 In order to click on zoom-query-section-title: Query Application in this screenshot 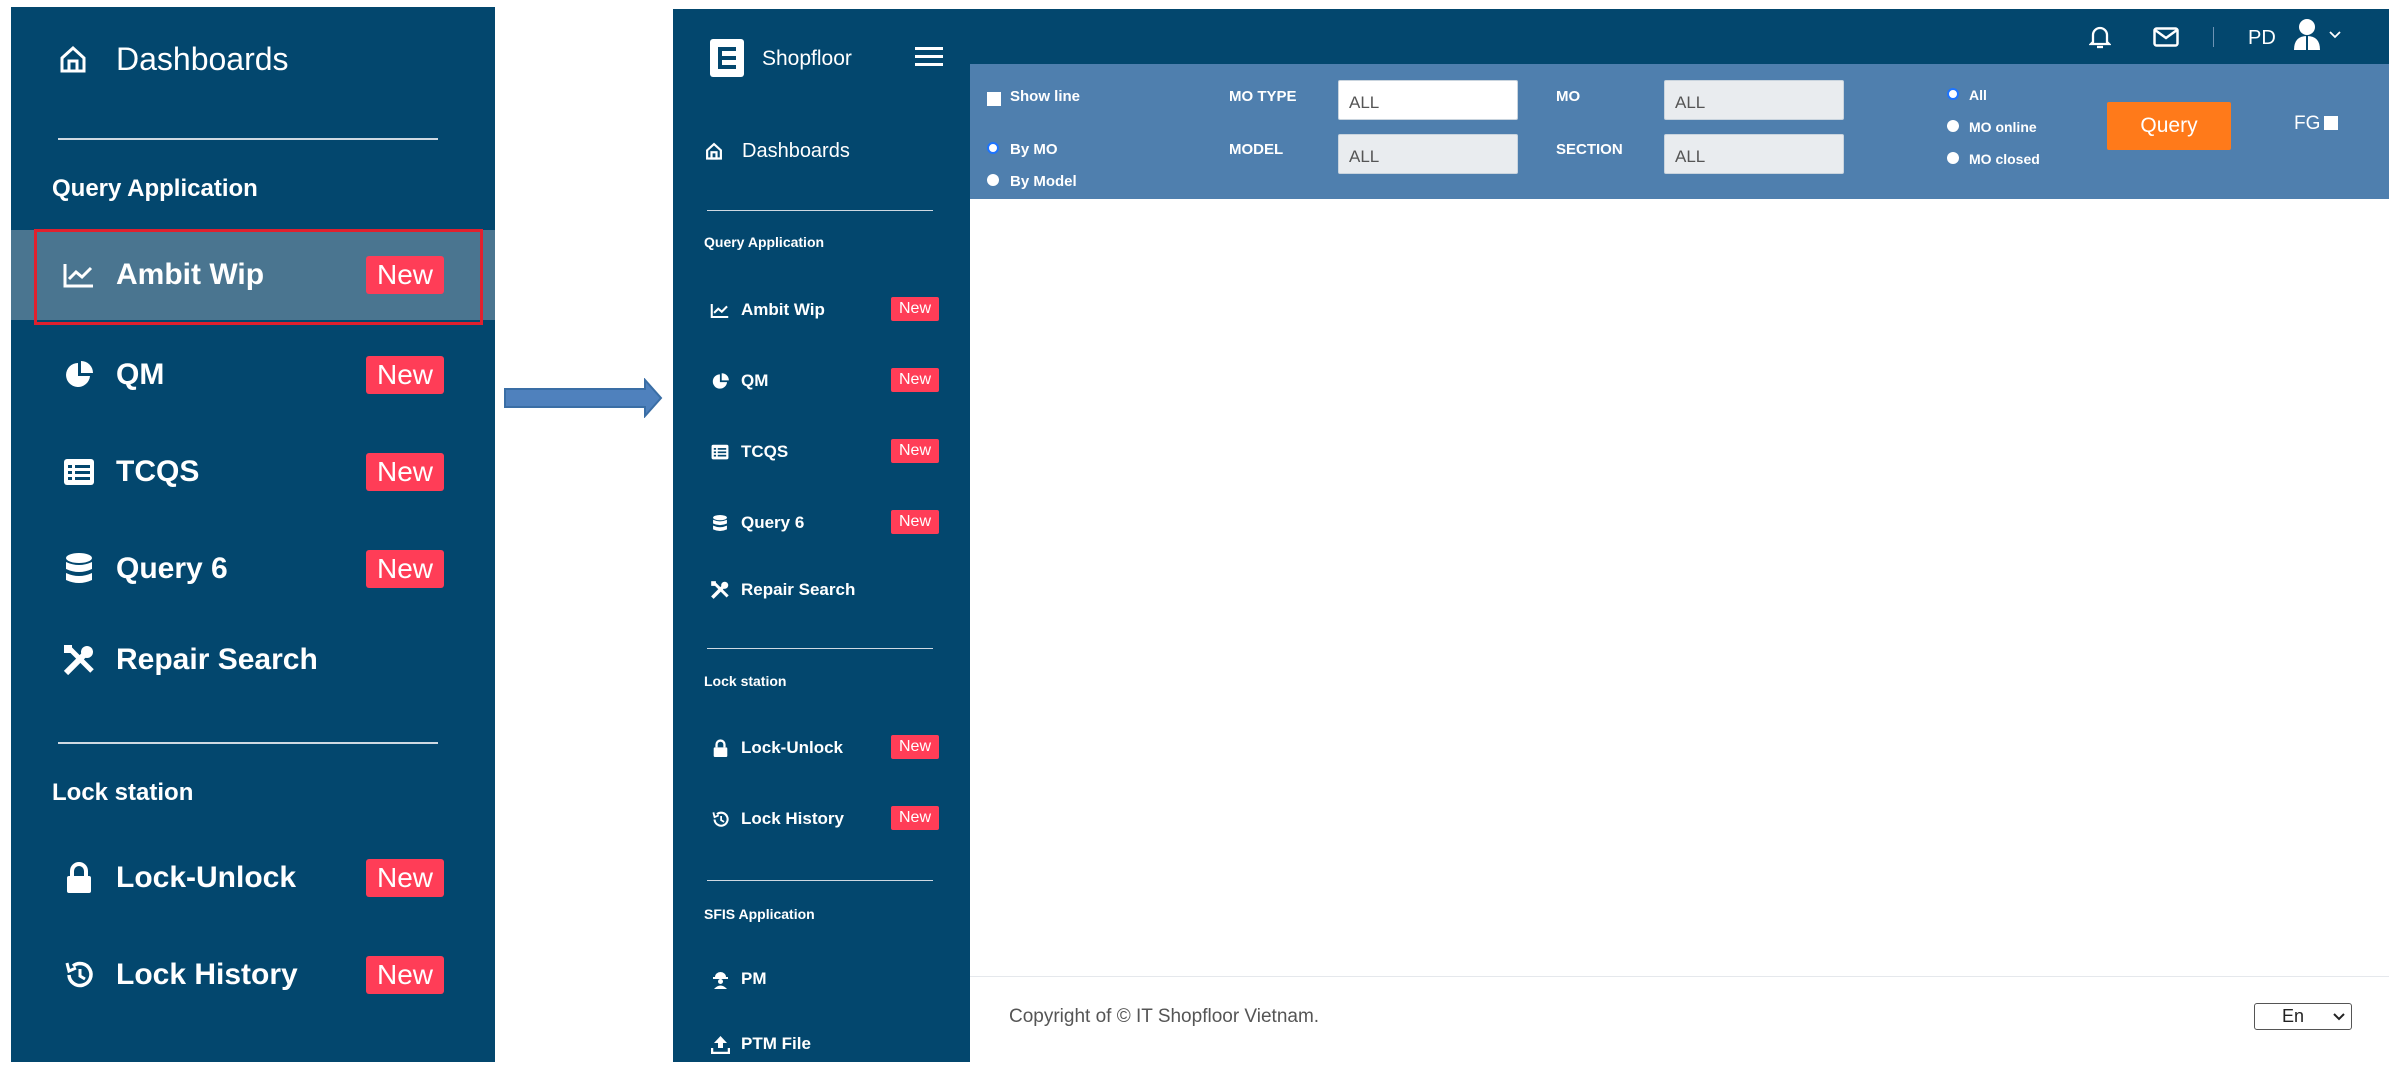, I will do `click(155, 188)`.